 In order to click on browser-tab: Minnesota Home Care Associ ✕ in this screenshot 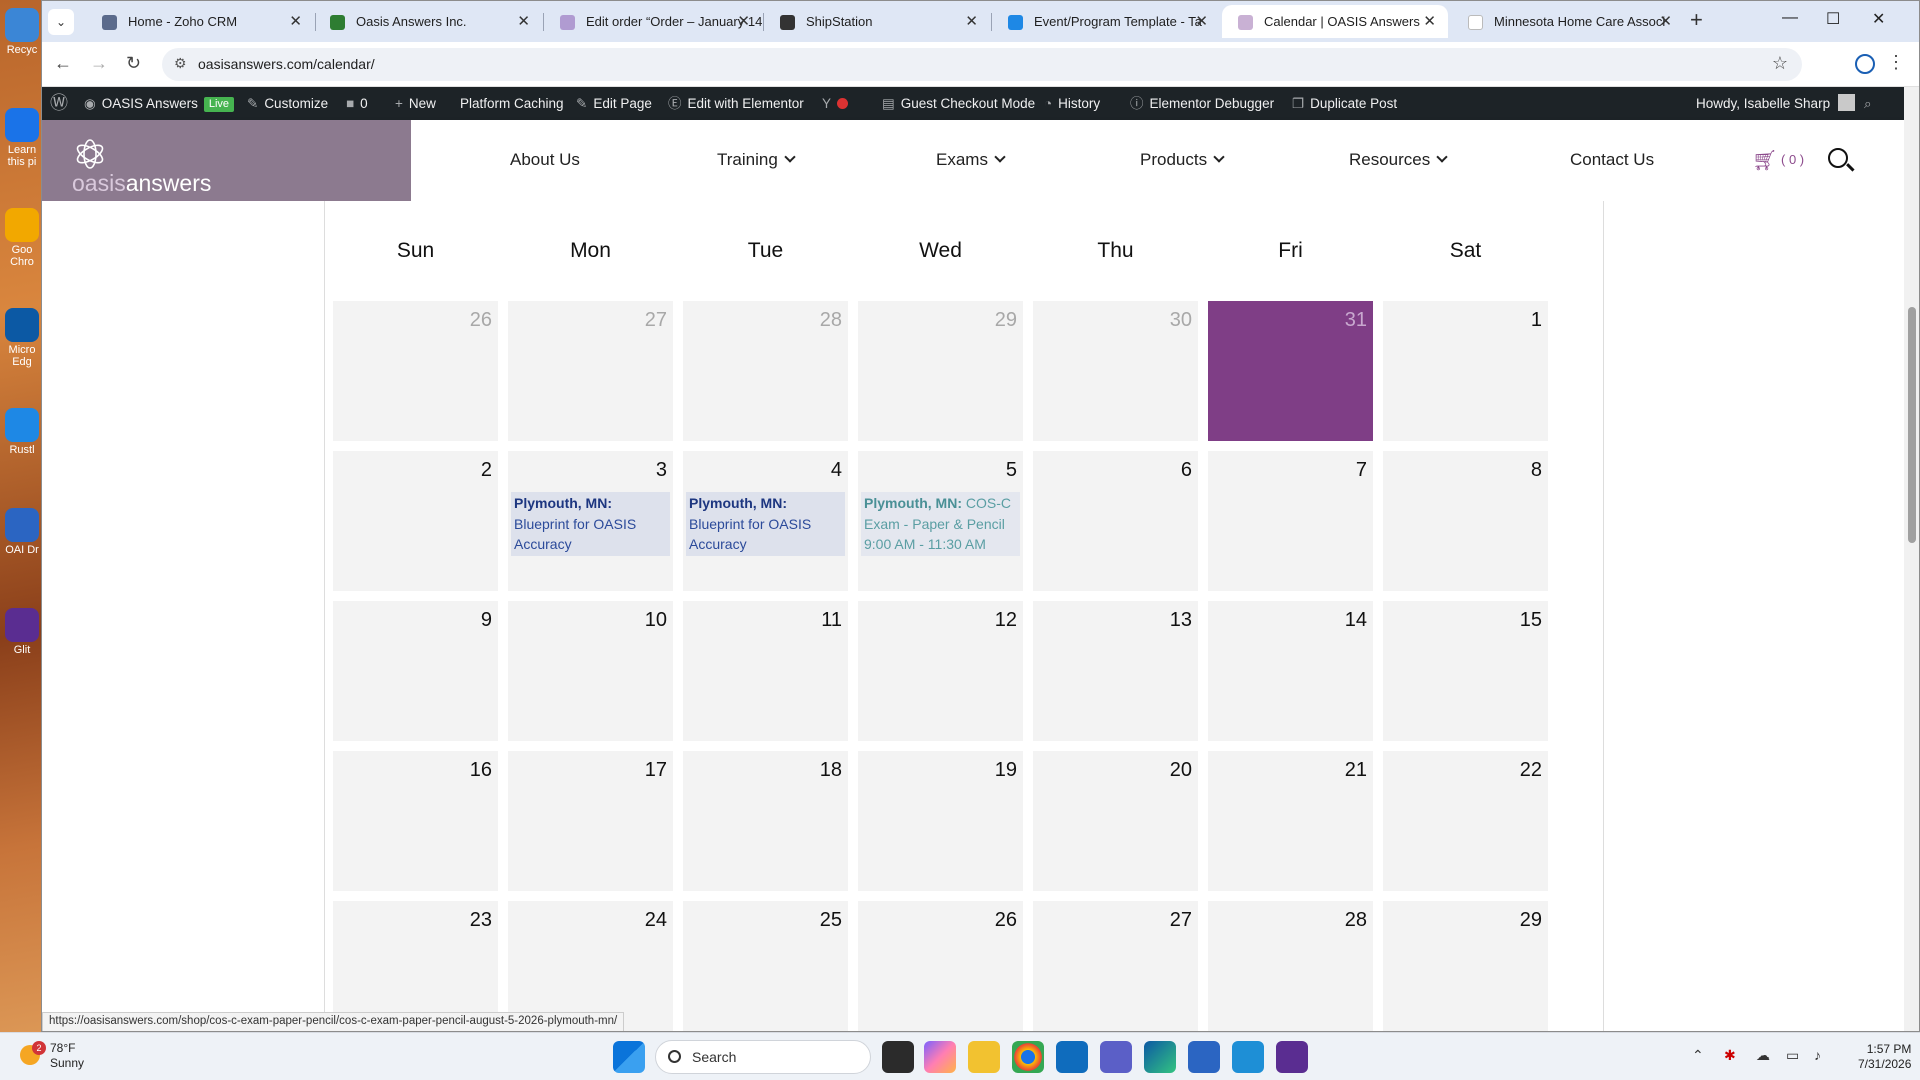, I will do `click(1568, 21)`.